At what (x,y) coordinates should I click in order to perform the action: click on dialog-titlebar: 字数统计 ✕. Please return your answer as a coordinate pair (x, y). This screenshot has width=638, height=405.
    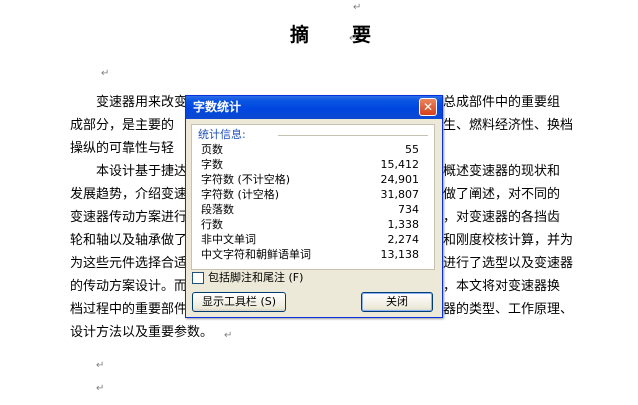
    Looking at the image, I should click on (314, 107).